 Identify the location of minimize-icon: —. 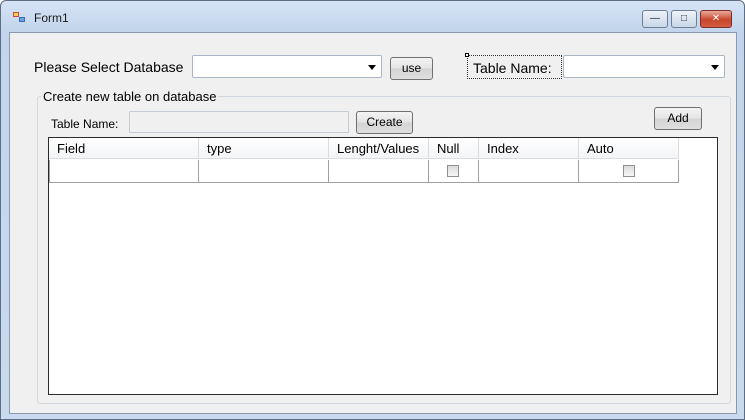
(655, 18).